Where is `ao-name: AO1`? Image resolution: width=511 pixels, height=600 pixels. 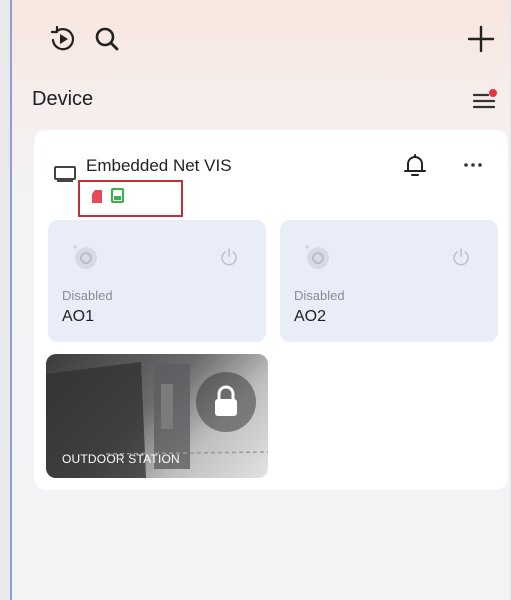
ao-name: AO1 is located at coordinates (78, 316).